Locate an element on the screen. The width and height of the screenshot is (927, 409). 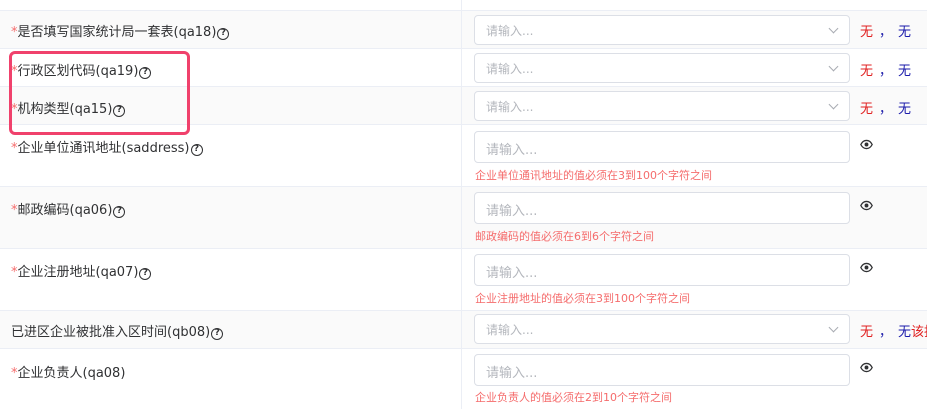
field-label: *企业单位通讯地址(saddress)? is located at coordinates (107, 146).